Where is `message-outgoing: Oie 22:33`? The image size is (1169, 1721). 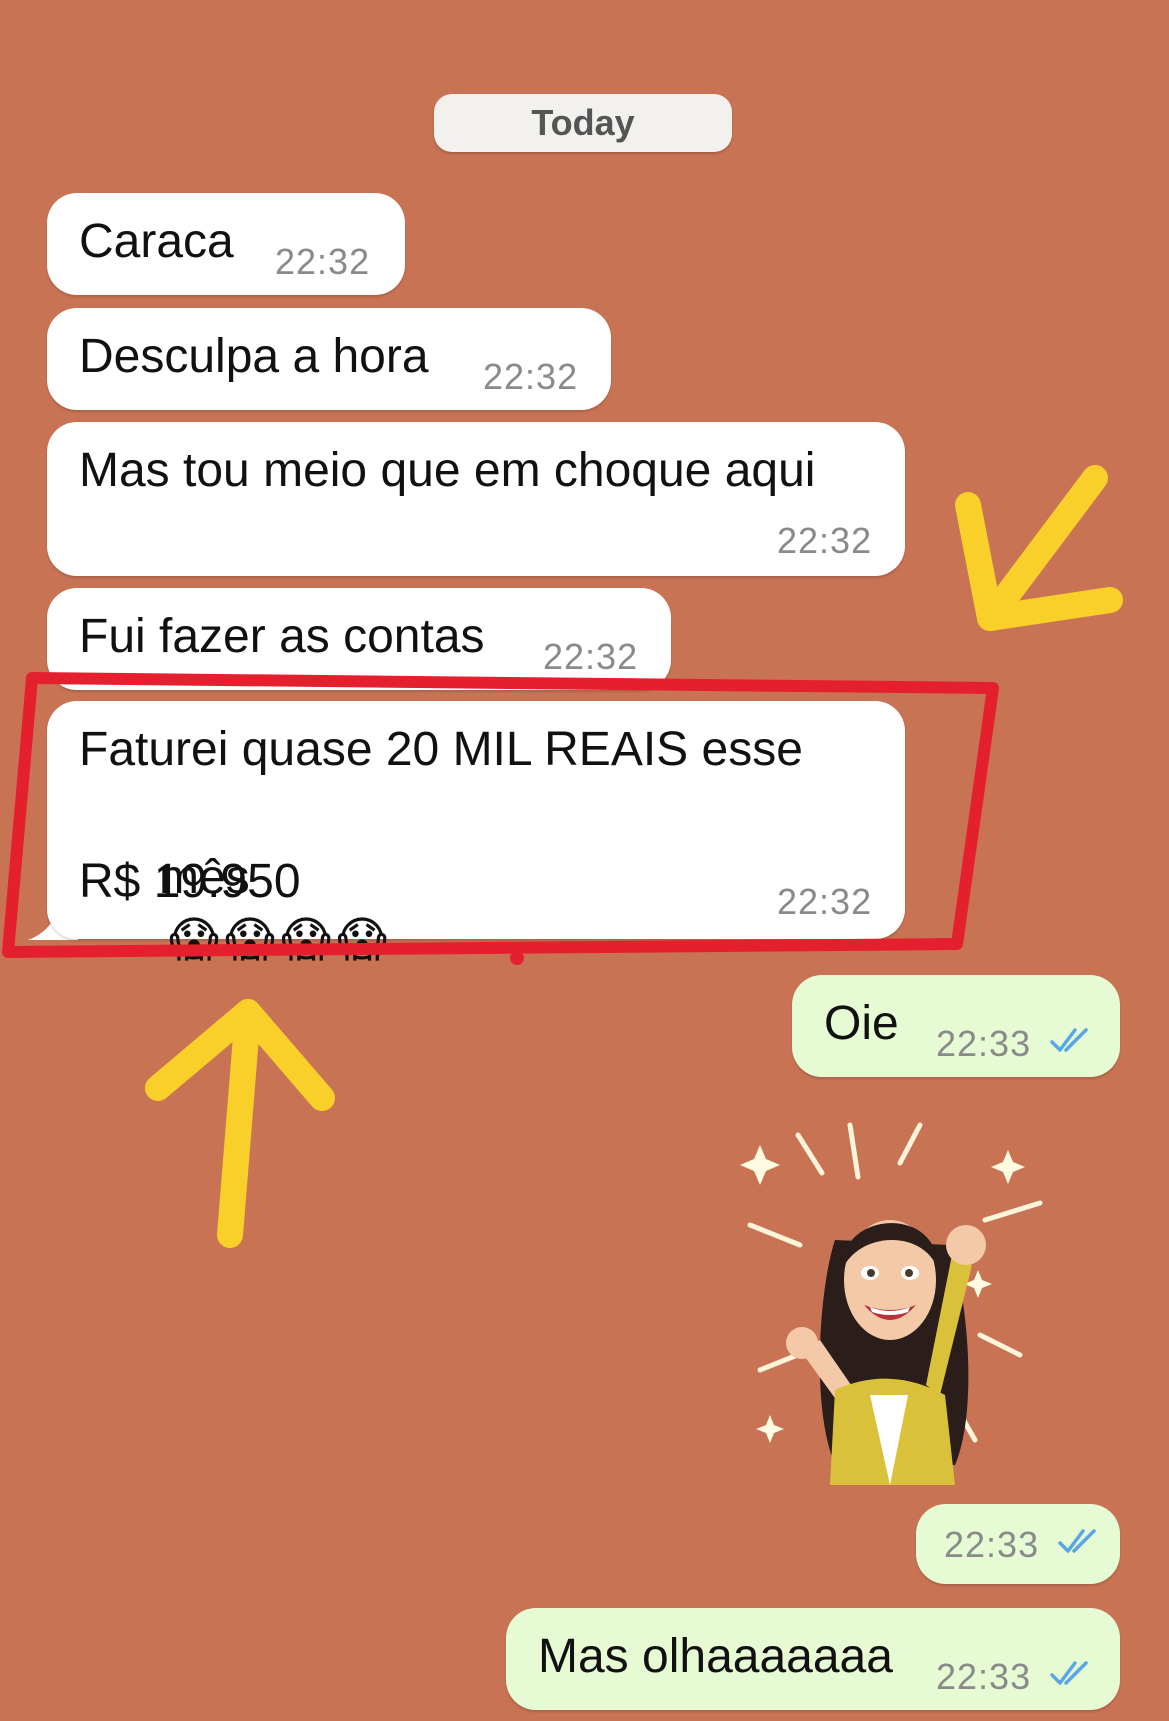
message-outgoing: Oie 22:33 is located at coordinates (956, 1026).